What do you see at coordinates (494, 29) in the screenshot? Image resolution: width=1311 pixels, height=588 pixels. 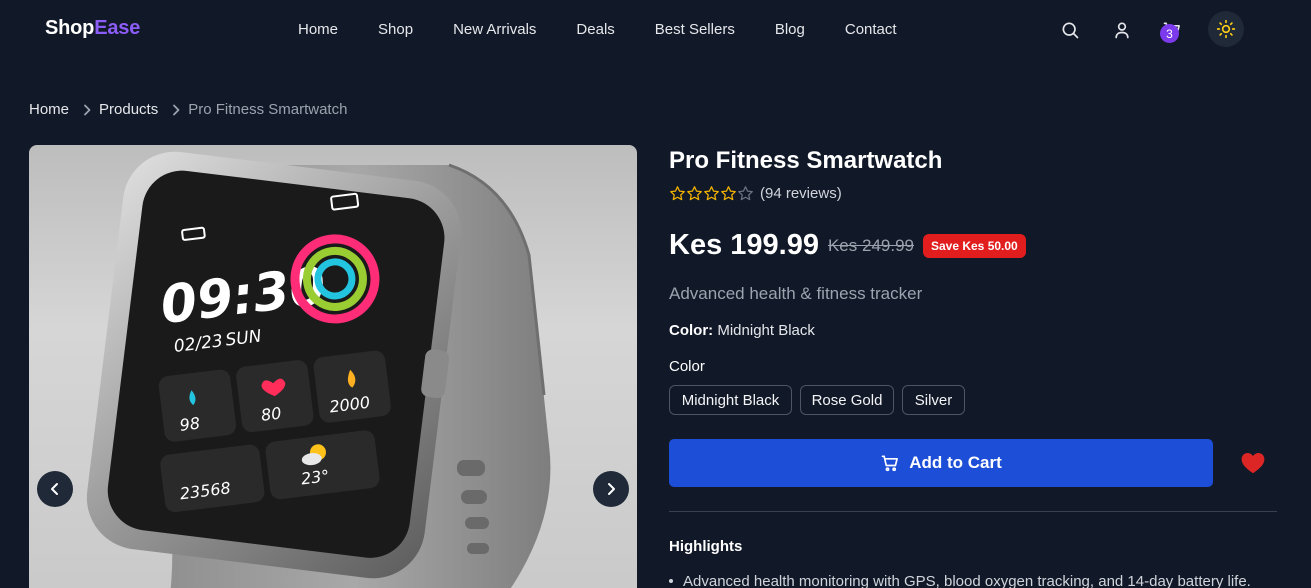 I see `nav-new-arrivals: New Arrivals` at bounding box center [494, 29].